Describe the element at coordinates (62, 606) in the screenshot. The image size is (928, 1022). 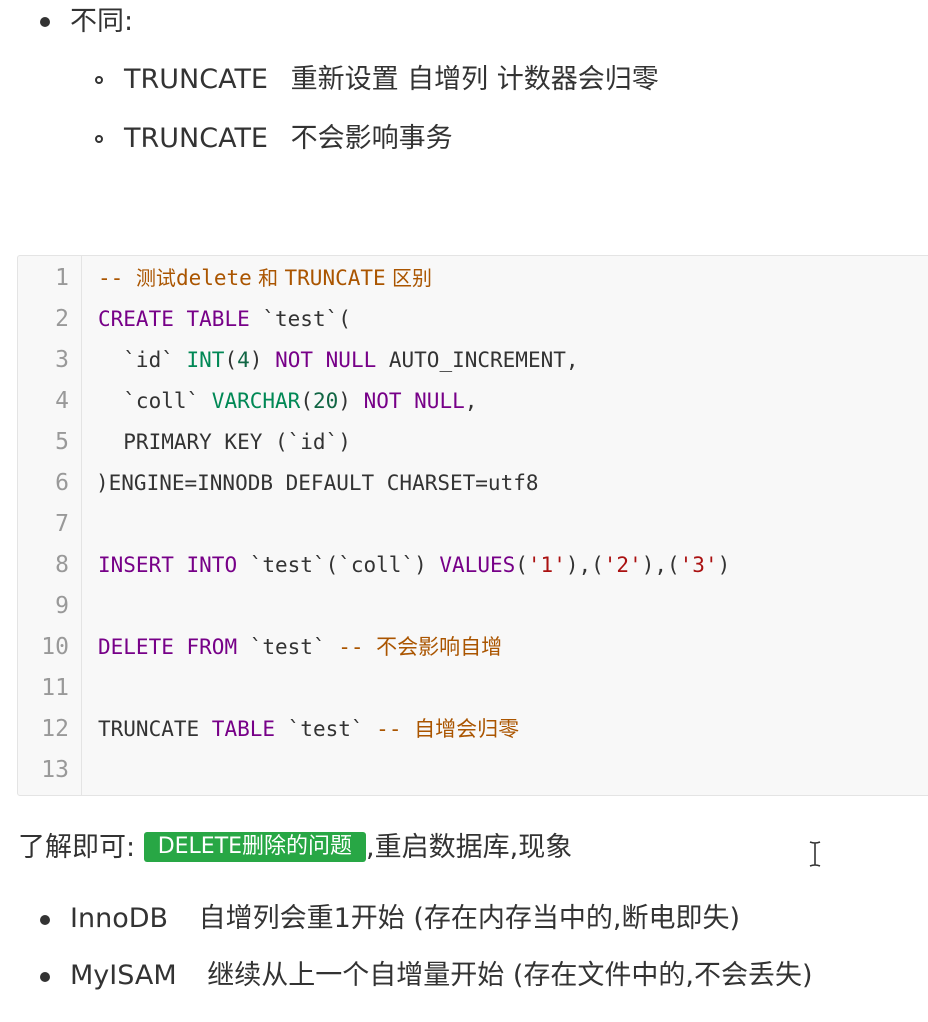
I see `line-number: 9` at that location.